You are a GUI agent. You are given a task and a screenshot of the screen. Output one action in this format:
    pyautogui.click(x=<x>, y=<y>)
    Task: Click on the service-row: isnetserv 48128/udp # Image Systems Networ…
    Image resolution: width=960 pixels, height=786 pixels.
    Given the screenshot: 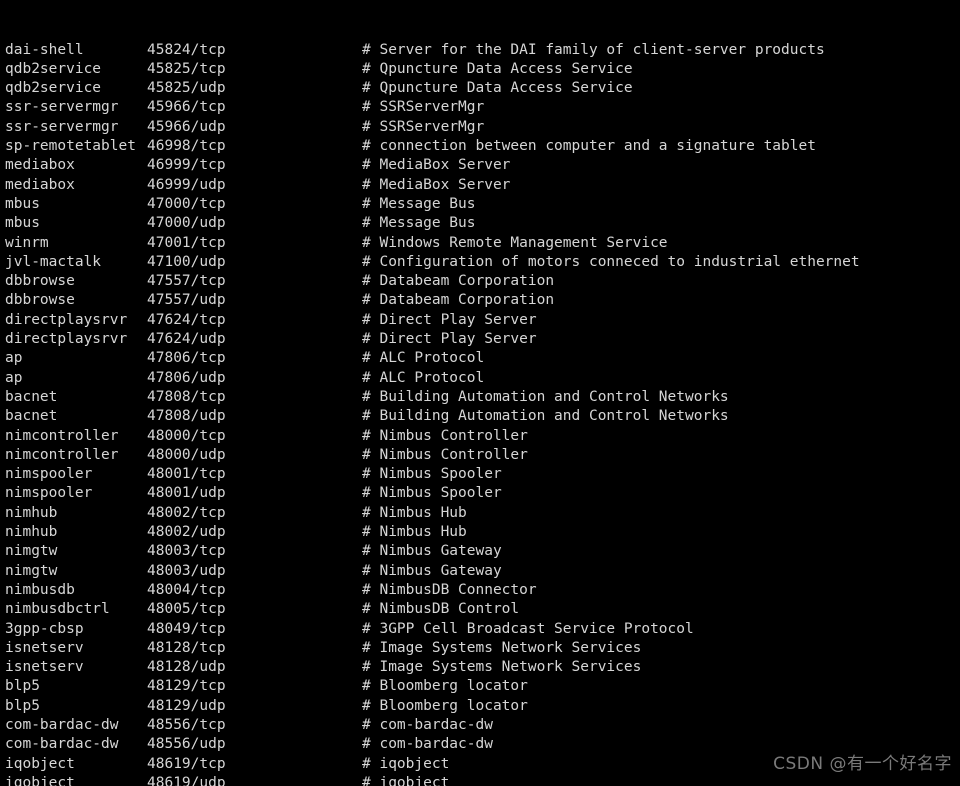 What is the action you would take?
    pyautogui.click(x=480, y=667)
    